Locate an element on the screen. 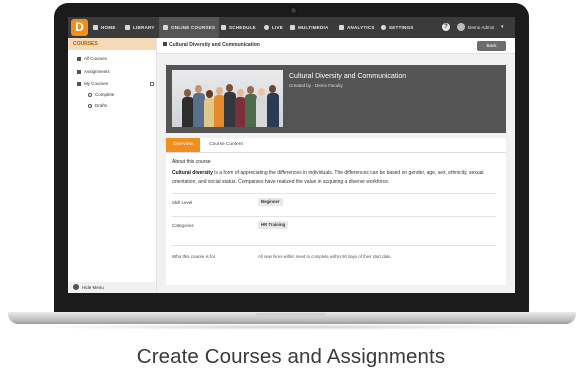  multimedia-icon is located at coordinates (292, 27).